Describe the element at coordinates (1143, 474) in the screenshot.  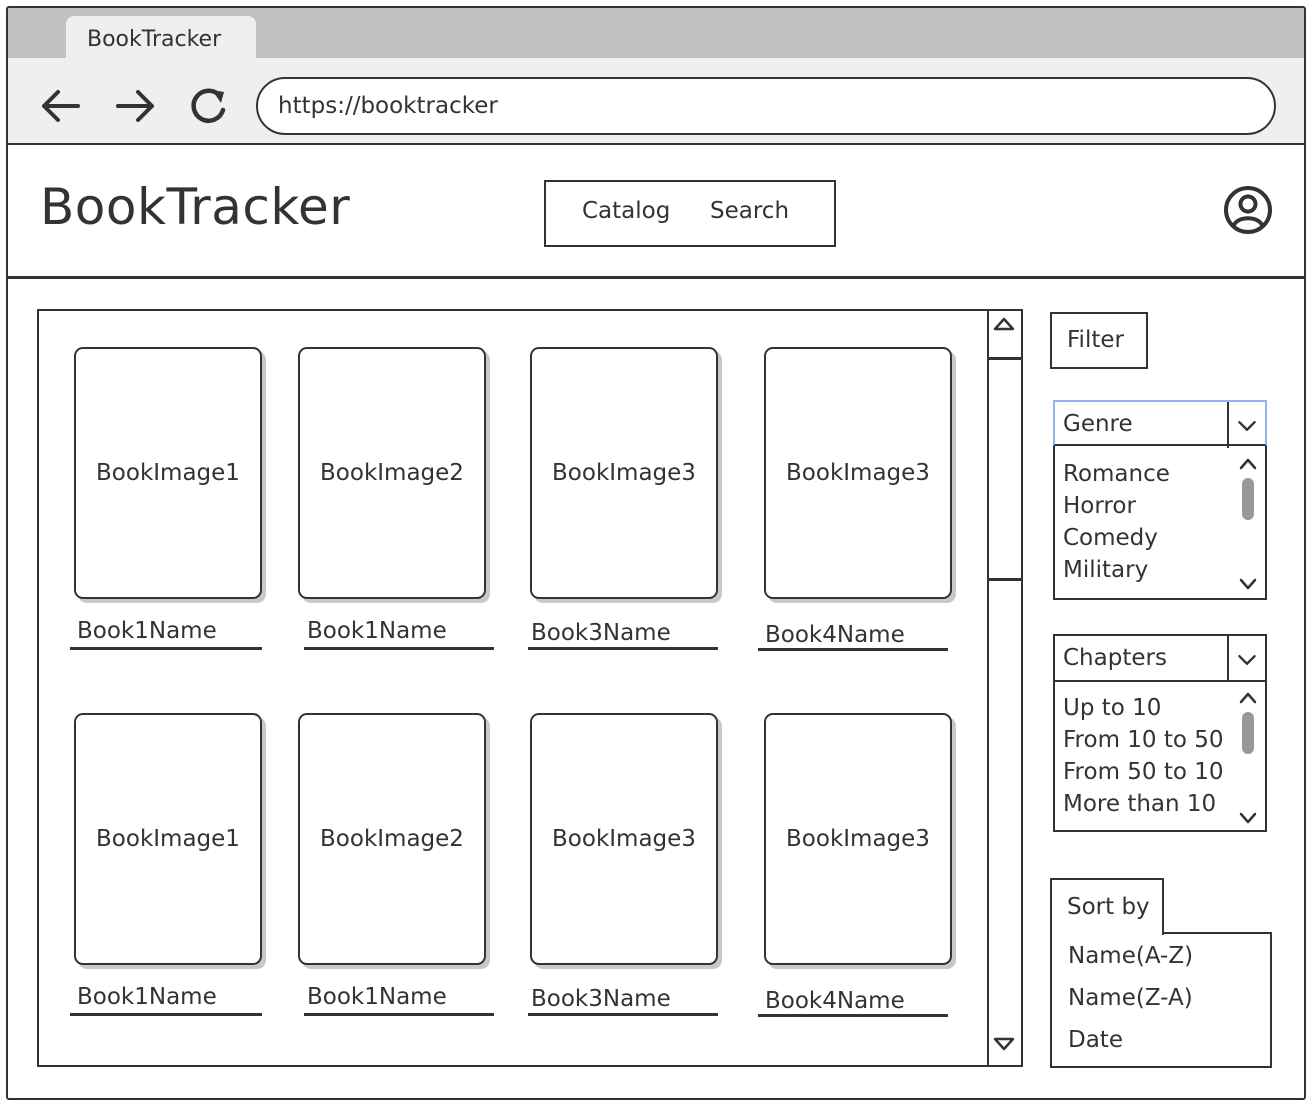
I see `genre-option: Romance` at that location.